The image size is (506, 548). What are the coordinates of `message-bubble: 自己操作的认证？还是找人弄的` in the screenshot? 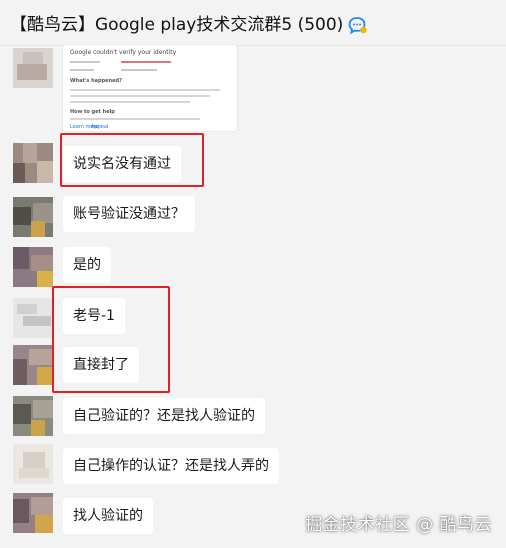 It's located at (171, 466).